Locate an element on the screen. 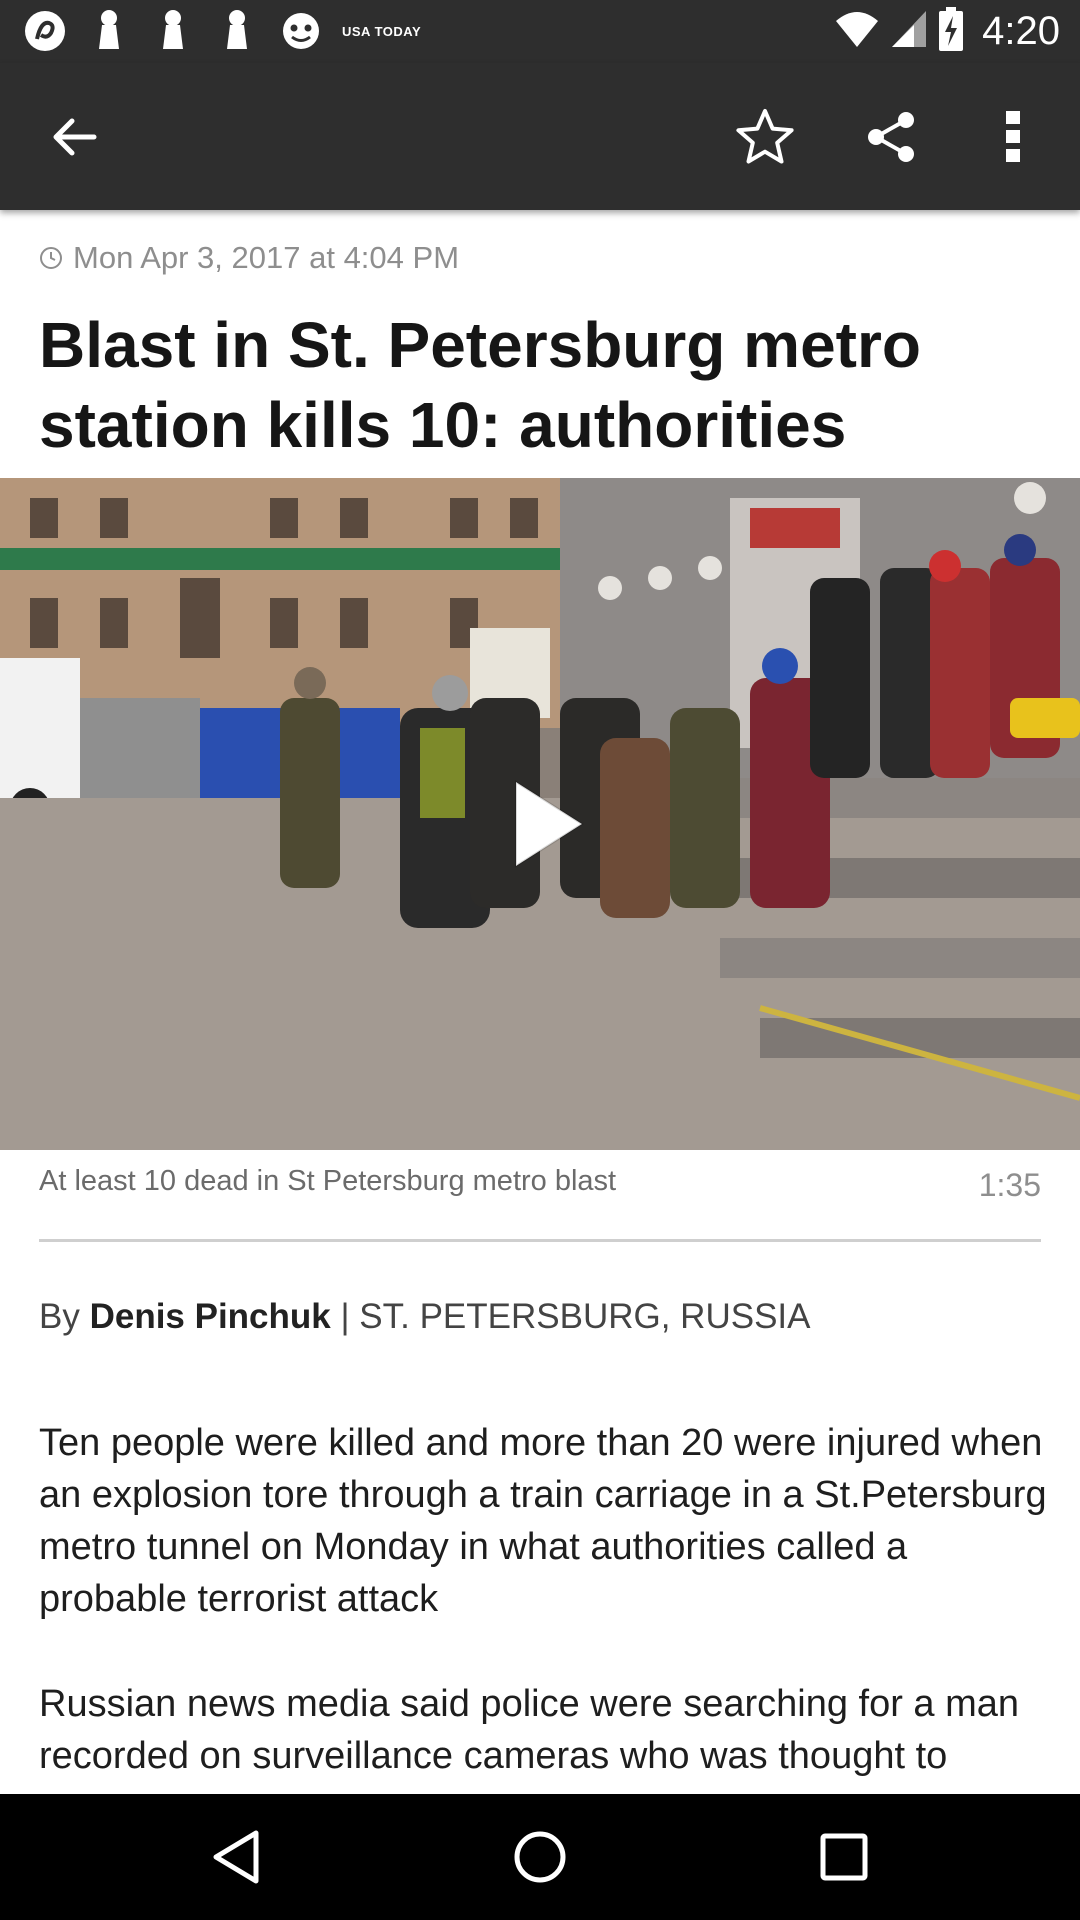 The width and height of the screenshot is (1080, 1920). share-button is located at coordinates (891, 137).